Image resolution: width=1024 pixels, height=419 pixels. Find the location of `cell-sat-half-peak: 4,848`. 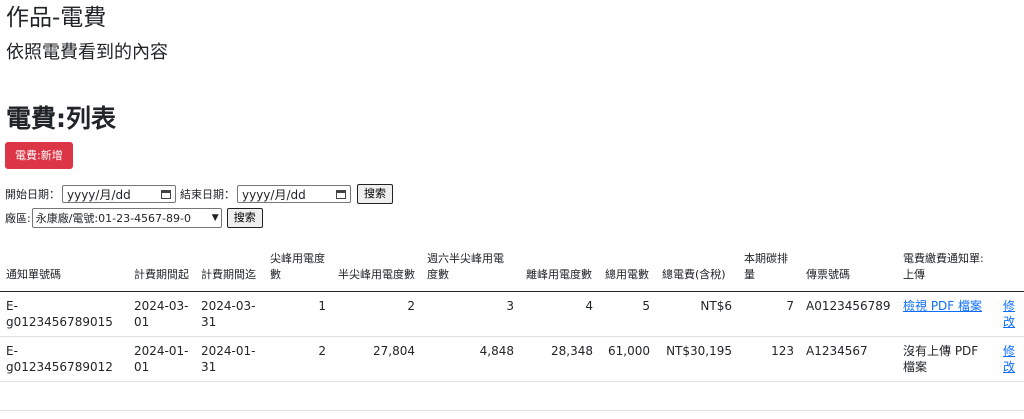

cell-sat-half-peak: 4,848 is located at coordinates (470, 359).